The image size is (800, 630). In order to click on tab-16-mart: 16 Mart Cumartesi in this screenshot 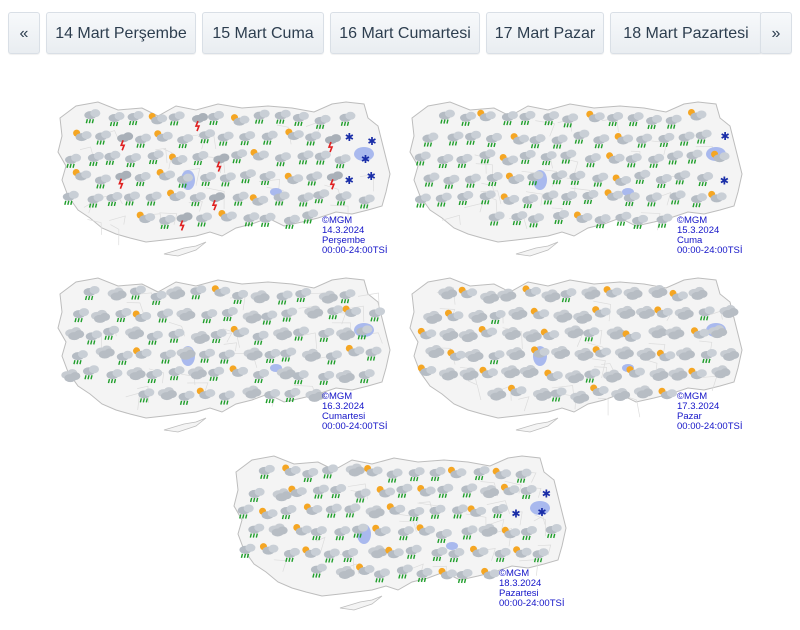, I will do `click(405, 33)`.